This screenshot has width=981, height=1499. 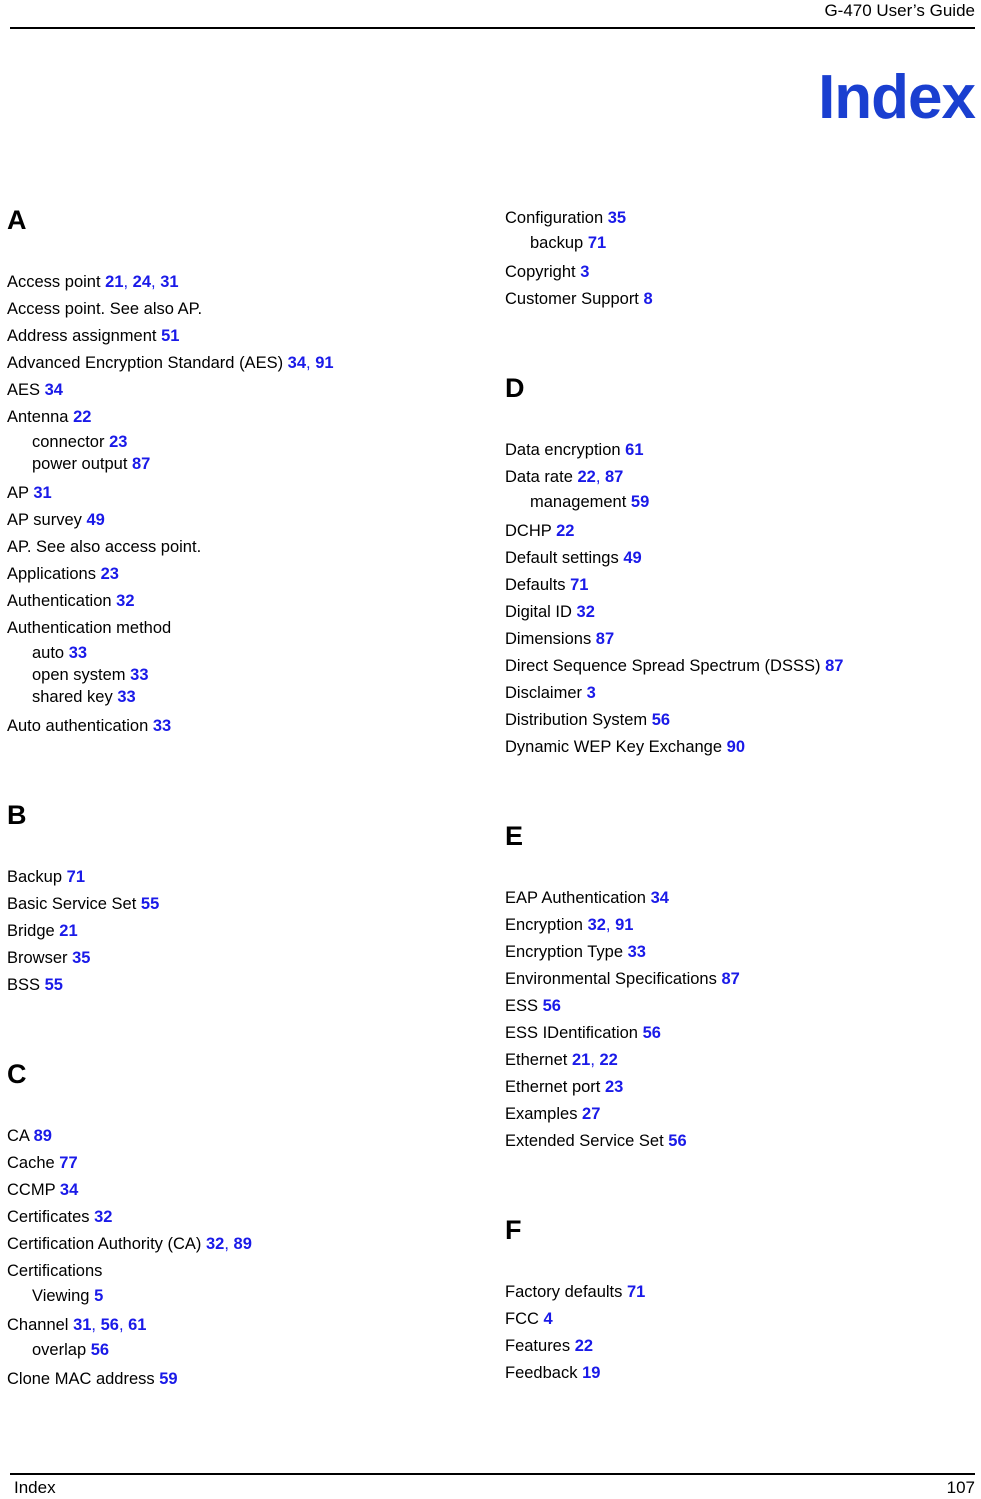 I want to click on index-entry: Applications 23, so click(x=242, y=574).